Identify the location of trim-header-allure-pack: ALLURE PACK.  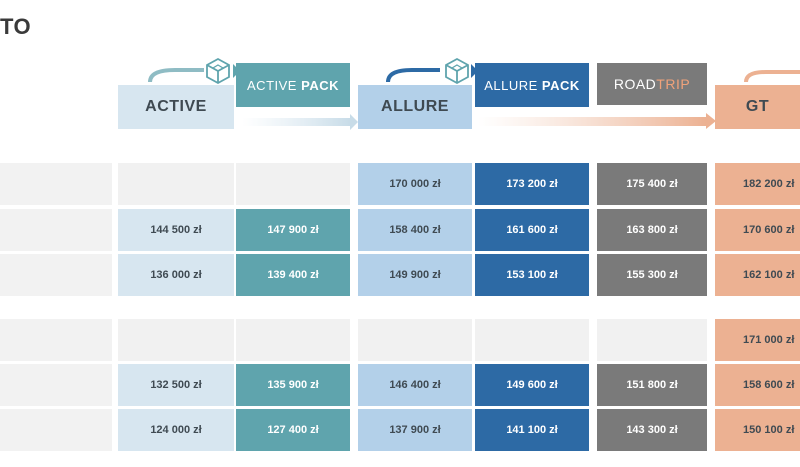
(532, 85).